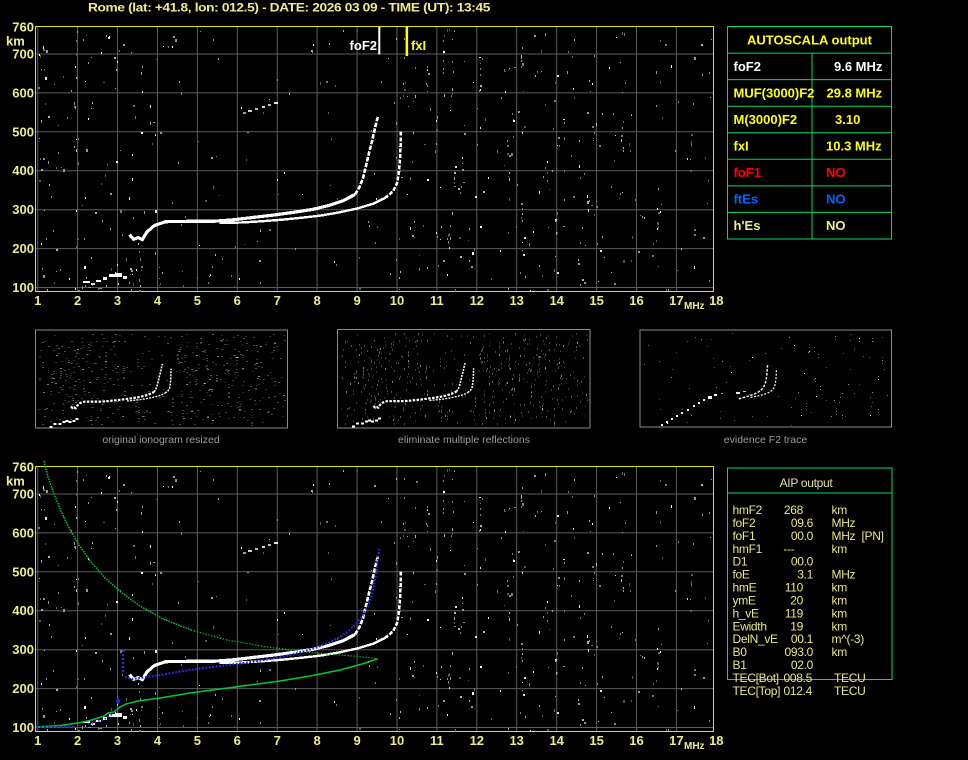  Describe the element at coordinates (794, 588) in the screenshot. I see `svg-text: 110` at that location.